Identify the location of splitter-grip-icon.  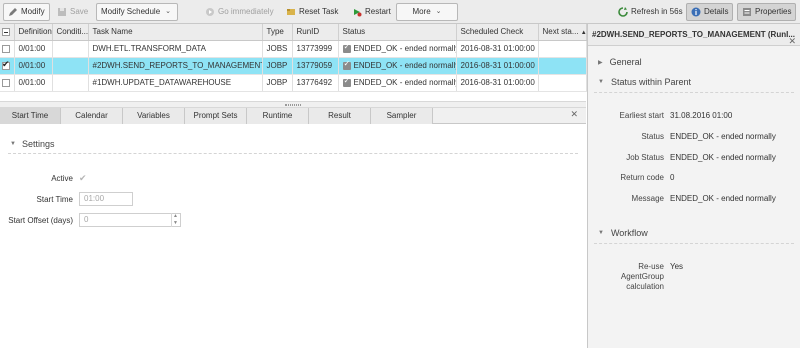
(293, 105).